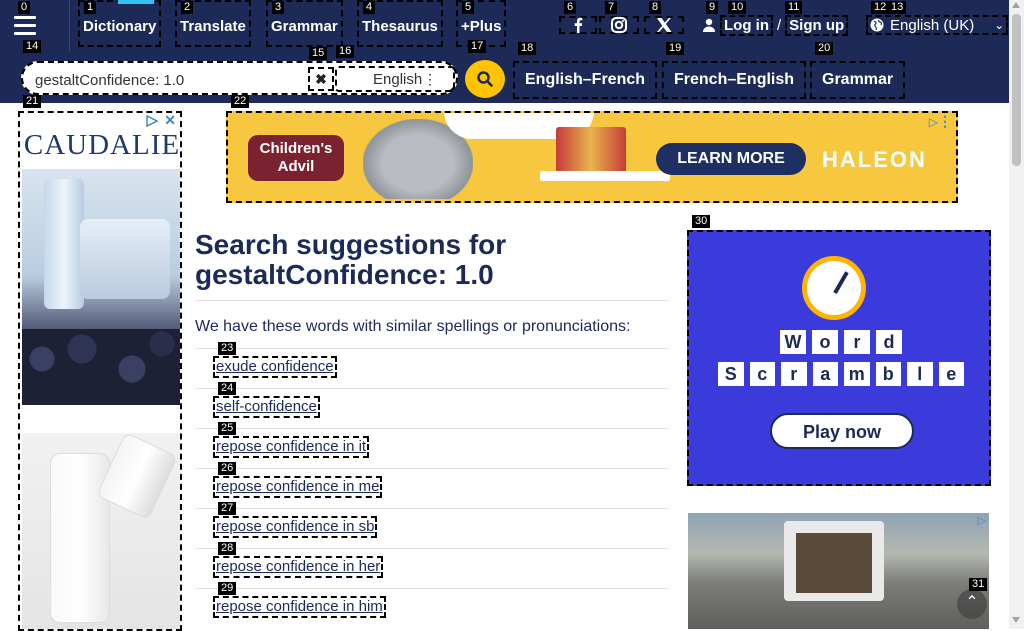  I want to click on ad-info-icon, so click(152, 121).